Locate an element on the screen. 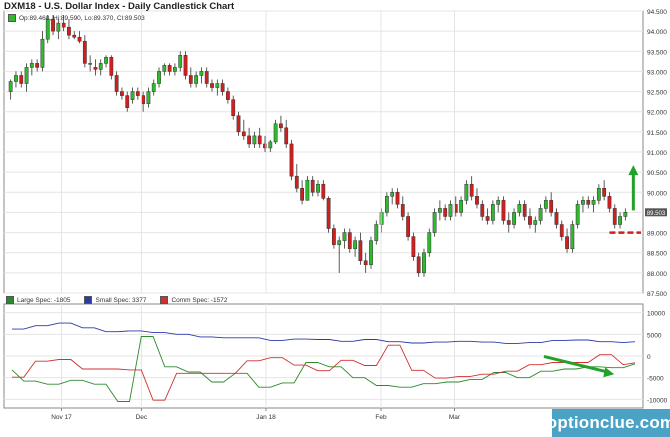  price-tick-label: 91.000 is located at coordinates (657, 153).